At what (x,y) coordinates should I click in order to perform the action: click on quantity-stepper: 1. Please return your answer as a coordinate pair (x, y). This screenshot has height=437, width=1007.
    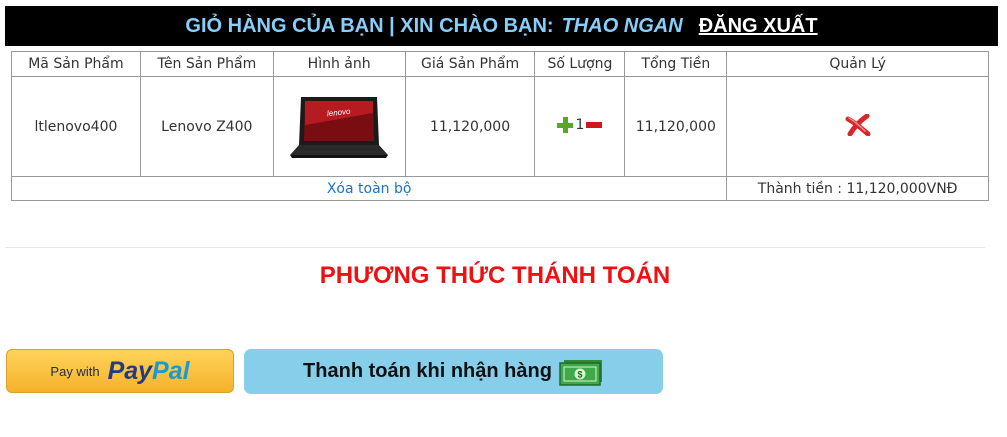
    Looking at the image, I should click on (580, 124).